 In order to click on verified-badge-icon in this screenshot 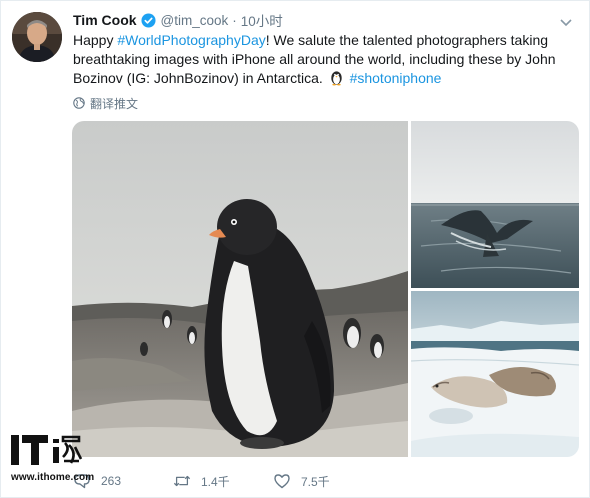, I will do `click(148, 20)`.